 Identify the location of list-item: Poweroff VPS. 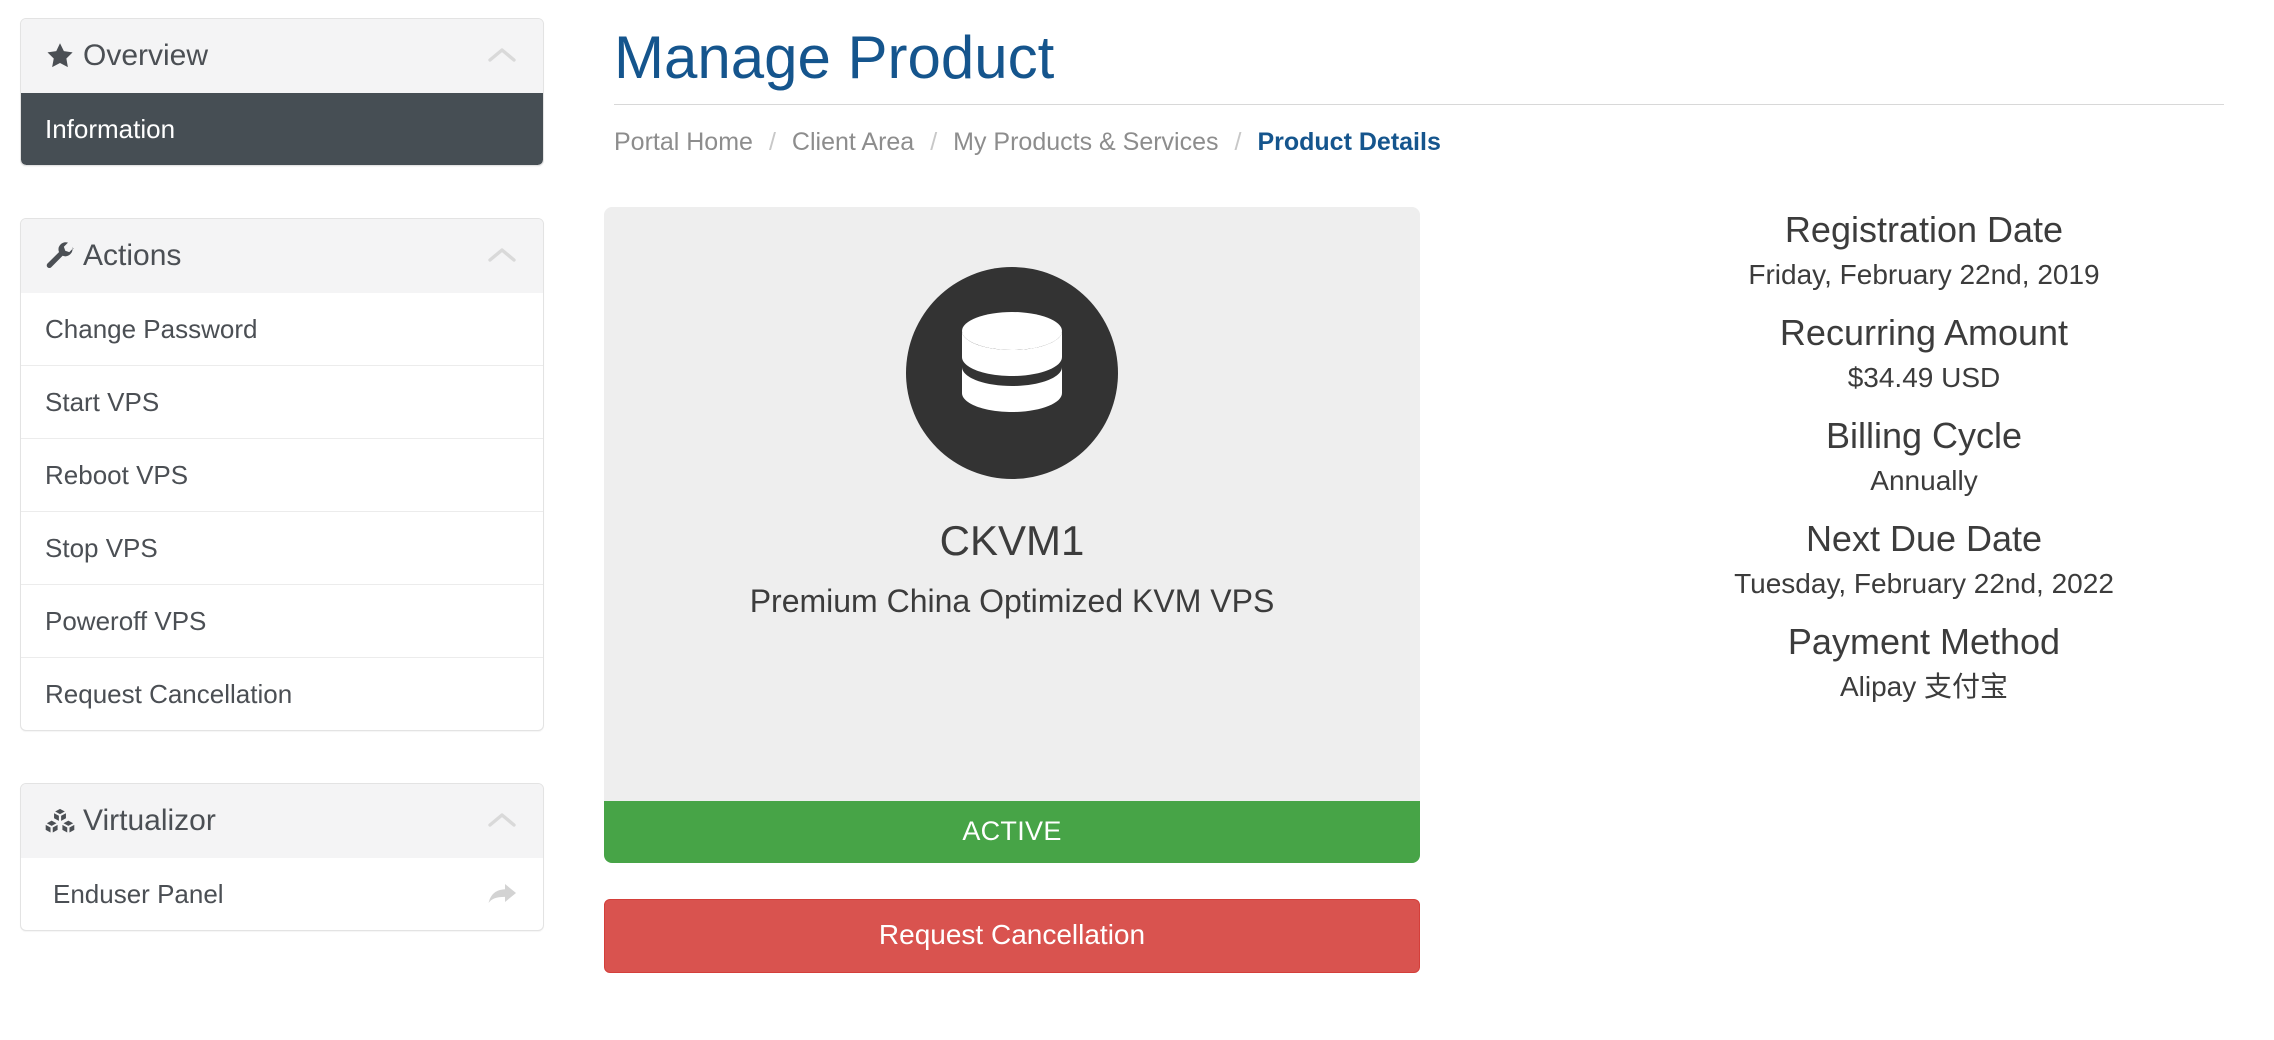
(282, 620).